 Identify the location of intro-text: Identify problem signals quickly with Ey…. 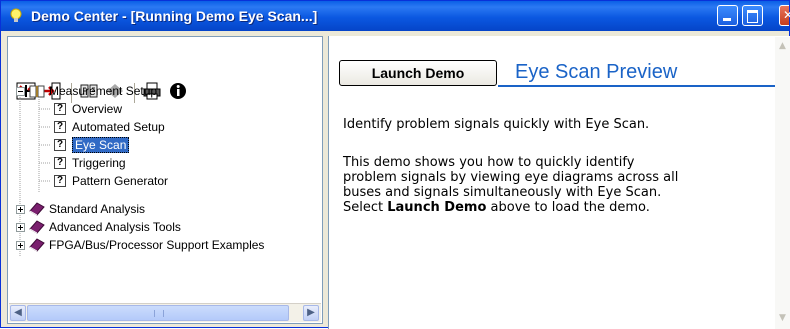
(496, 124).